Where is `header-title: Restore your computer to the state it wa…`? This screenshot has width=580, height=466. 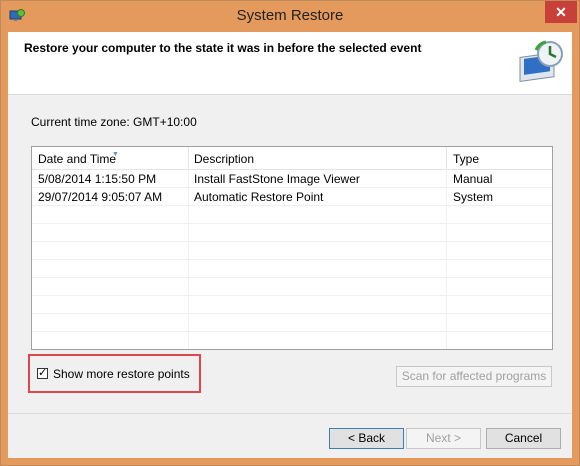 header-title: Restore your computer to the state it wa… is located at coordinates (223, 48).